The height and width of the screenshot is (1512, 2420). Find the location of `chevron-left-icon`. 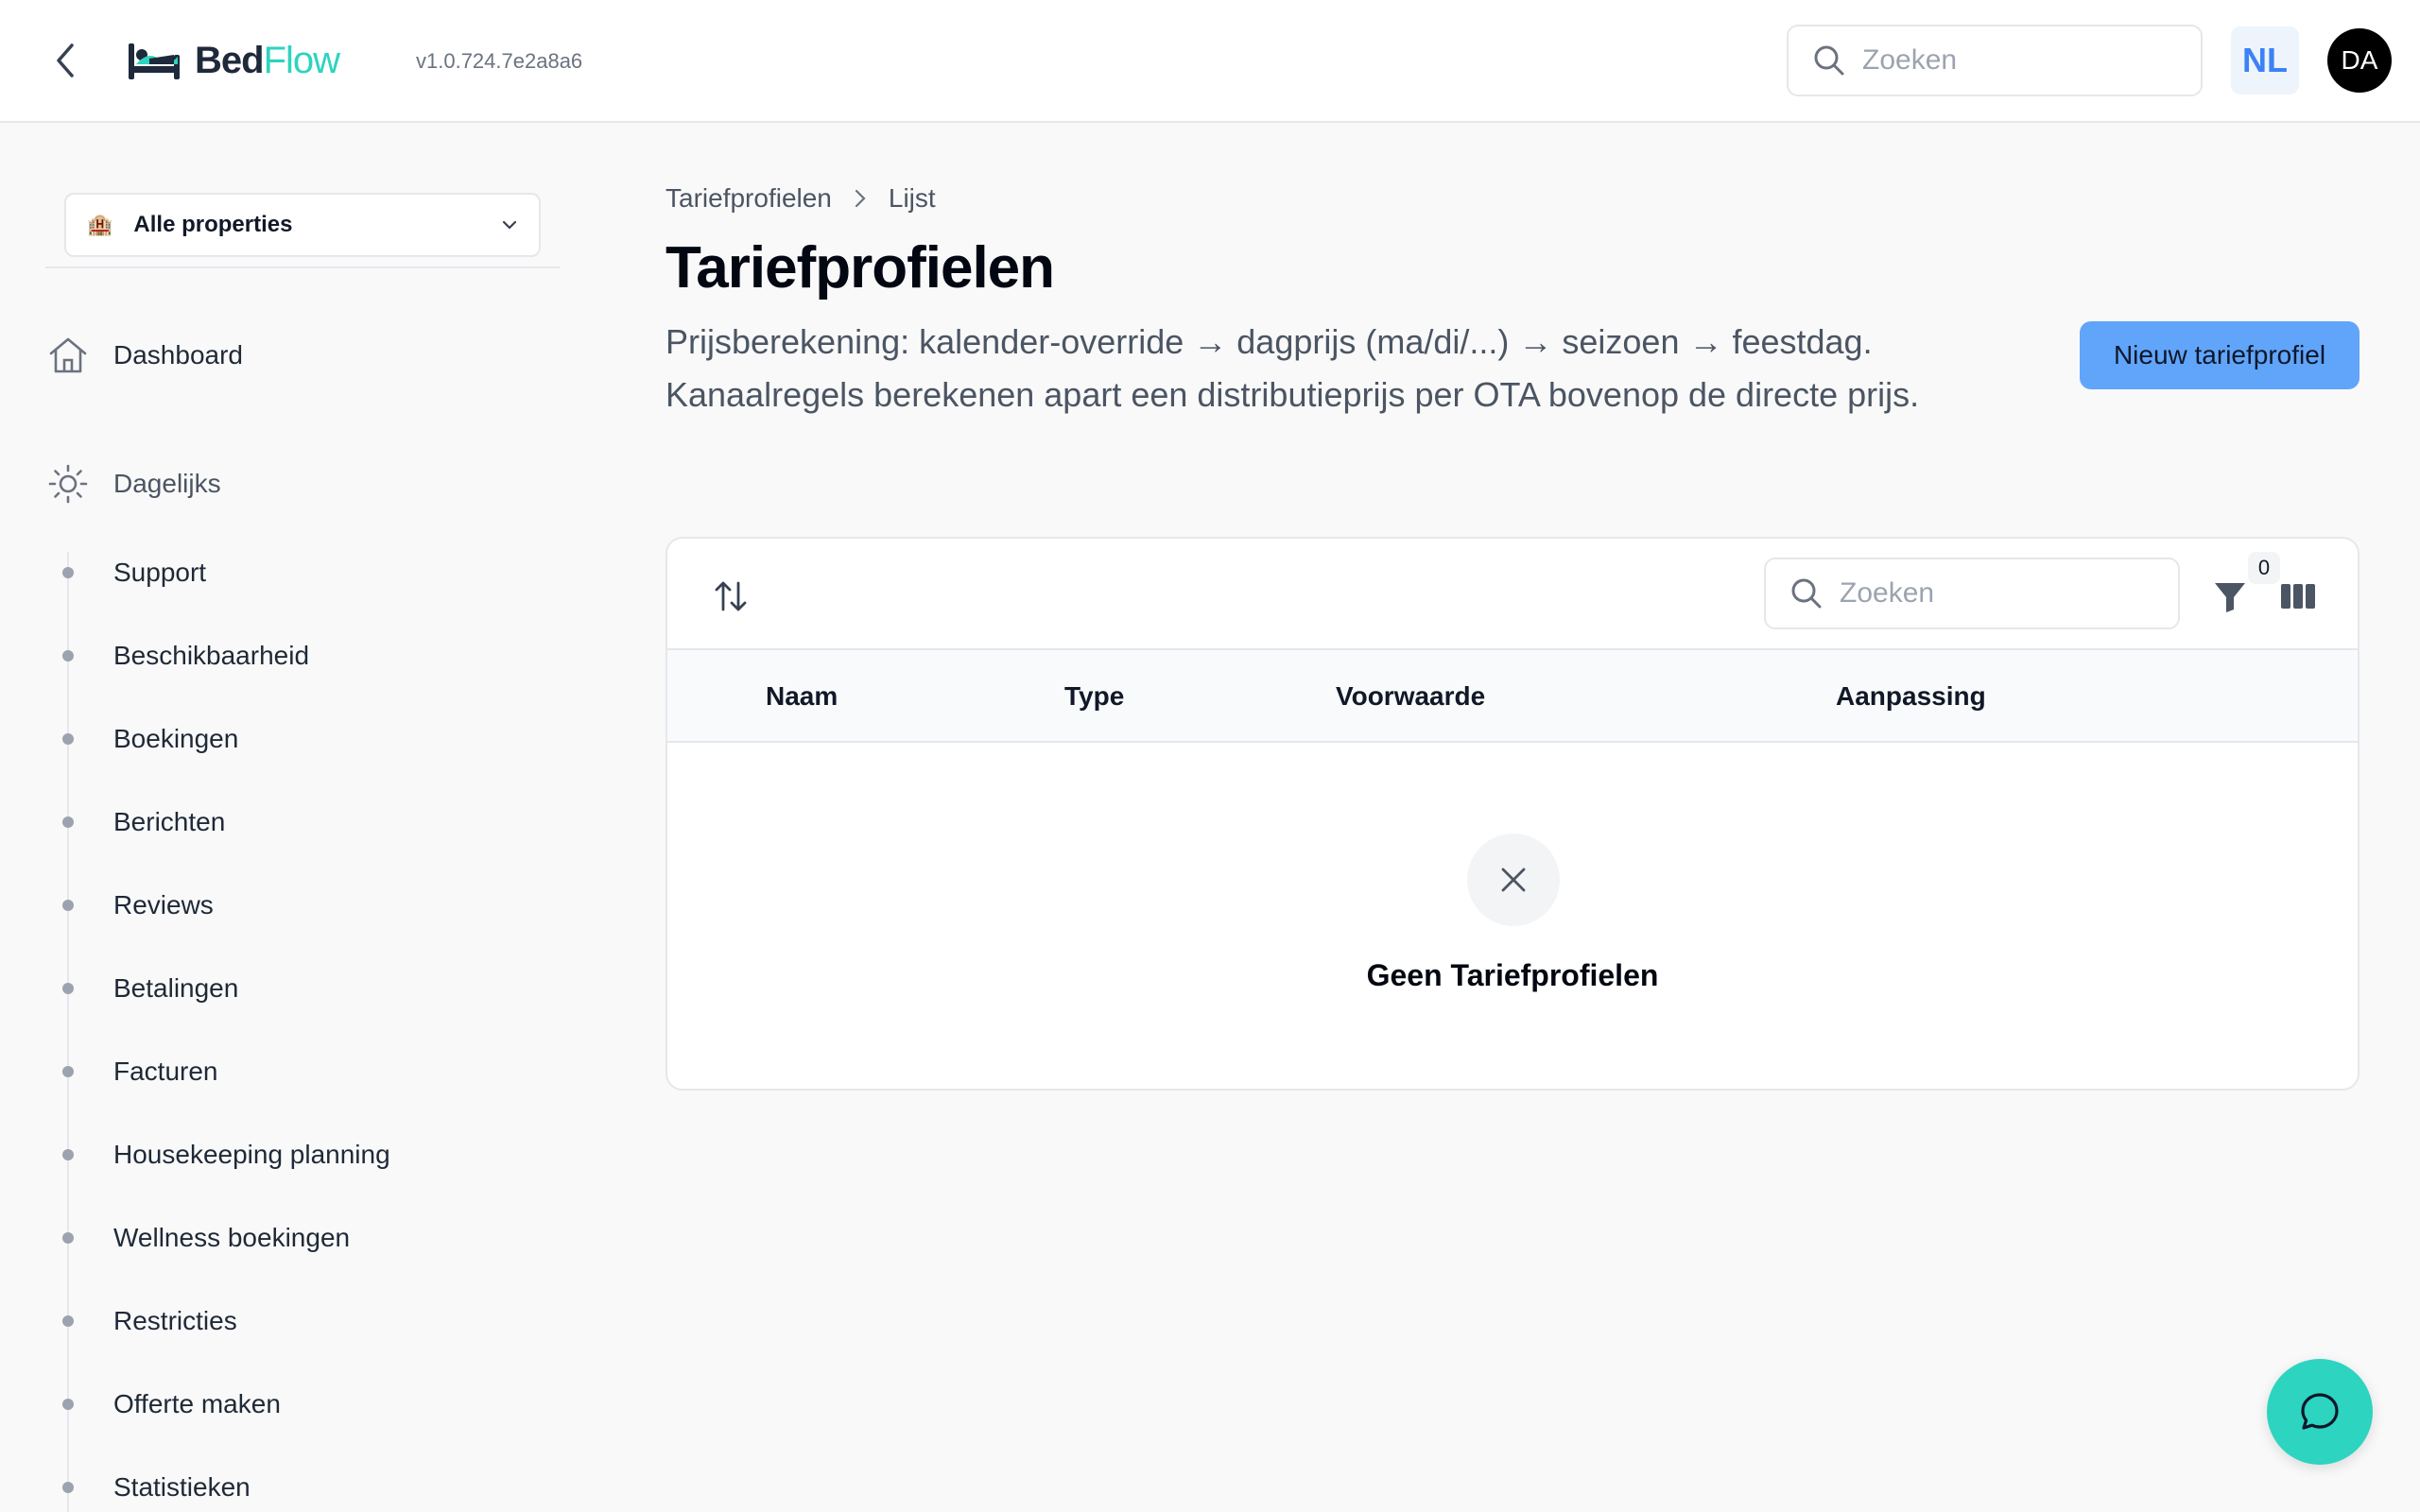

chevron-left-icon is located at coordinates (65, 60).